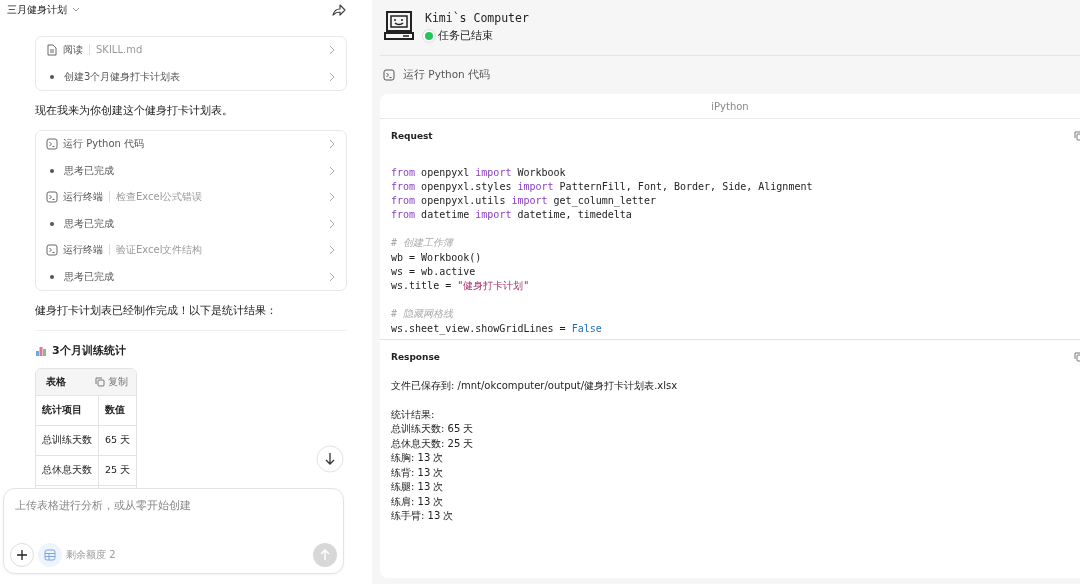  Describe the element at coordinates (191, 144) in the screenshot. I see `step-item: 运行 Python 代码` at that location.